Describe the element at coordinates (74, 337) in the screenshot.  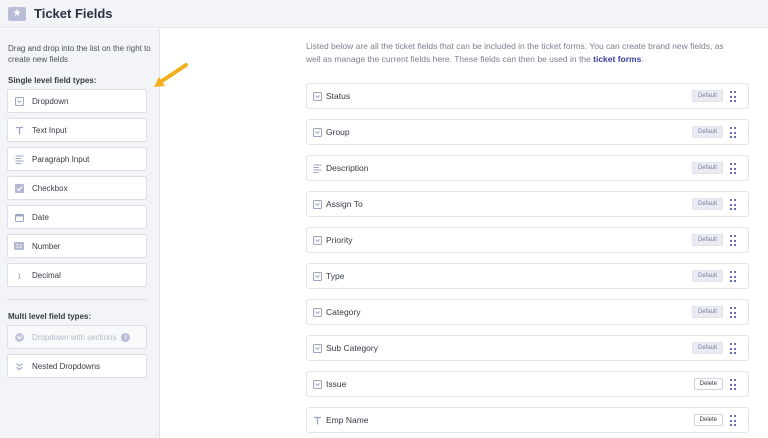
I see `field-type-label: Dropdown with sections` at that location.